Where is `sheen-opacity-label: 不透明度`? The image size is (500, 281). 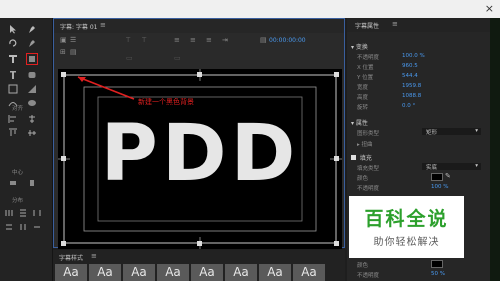
sheen-opacity-label: 不透明度 is located at coordinates (368, 276).